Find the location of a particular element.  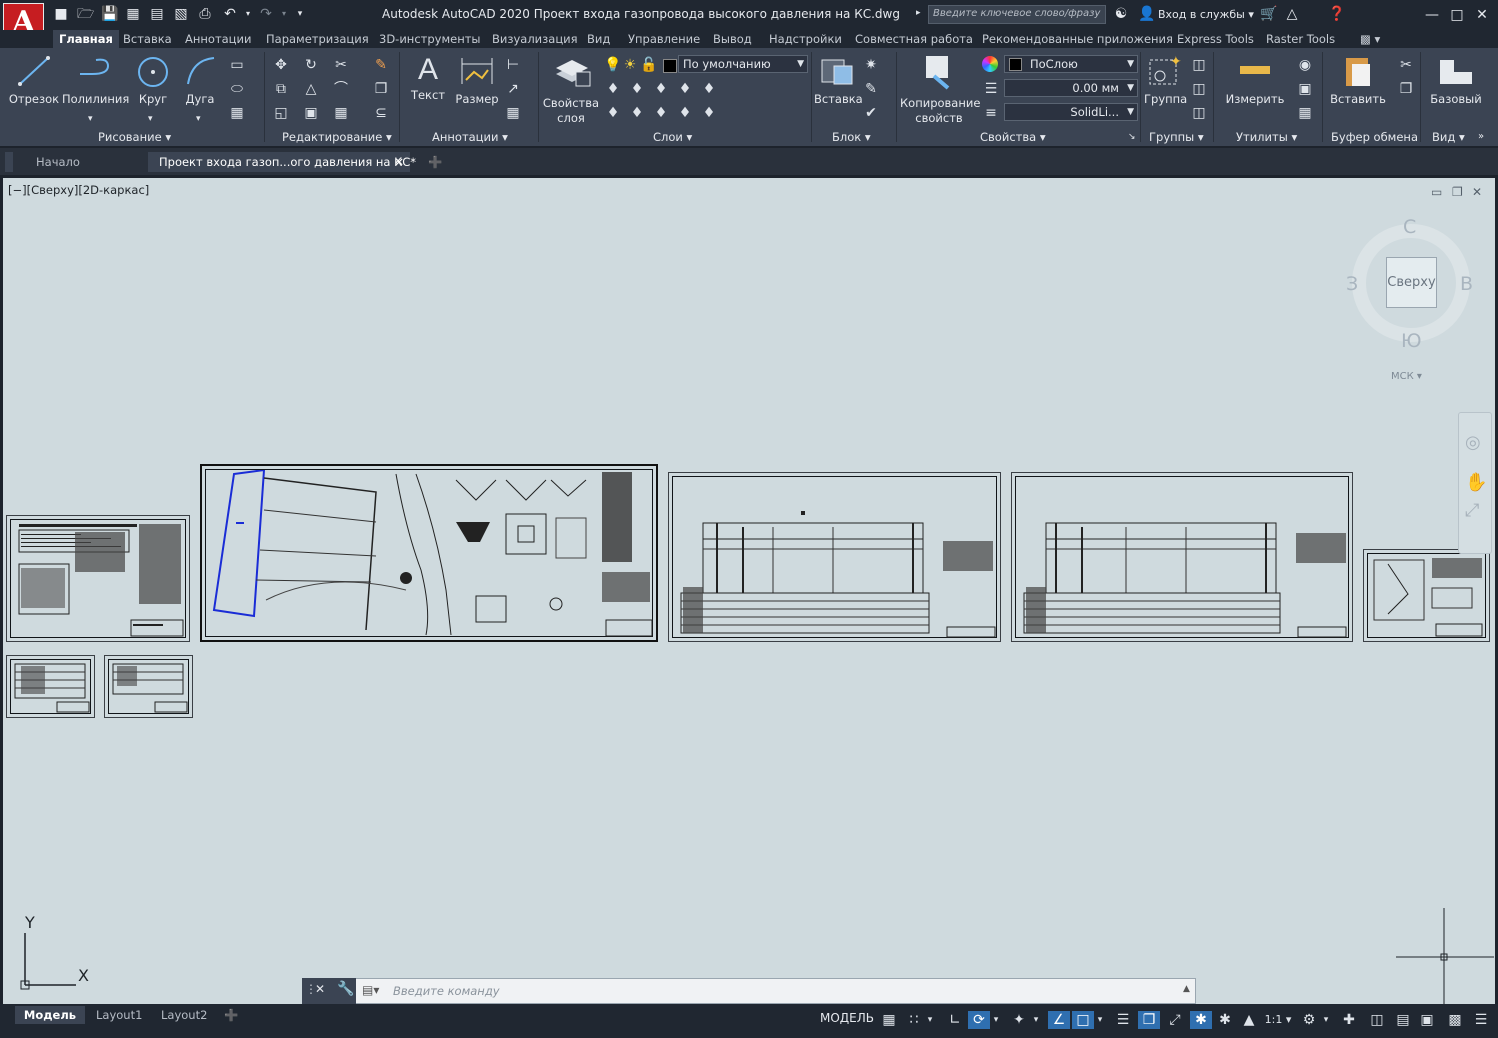

layers-panel-title: Слои ▾ is located at coordinates (672, 137).